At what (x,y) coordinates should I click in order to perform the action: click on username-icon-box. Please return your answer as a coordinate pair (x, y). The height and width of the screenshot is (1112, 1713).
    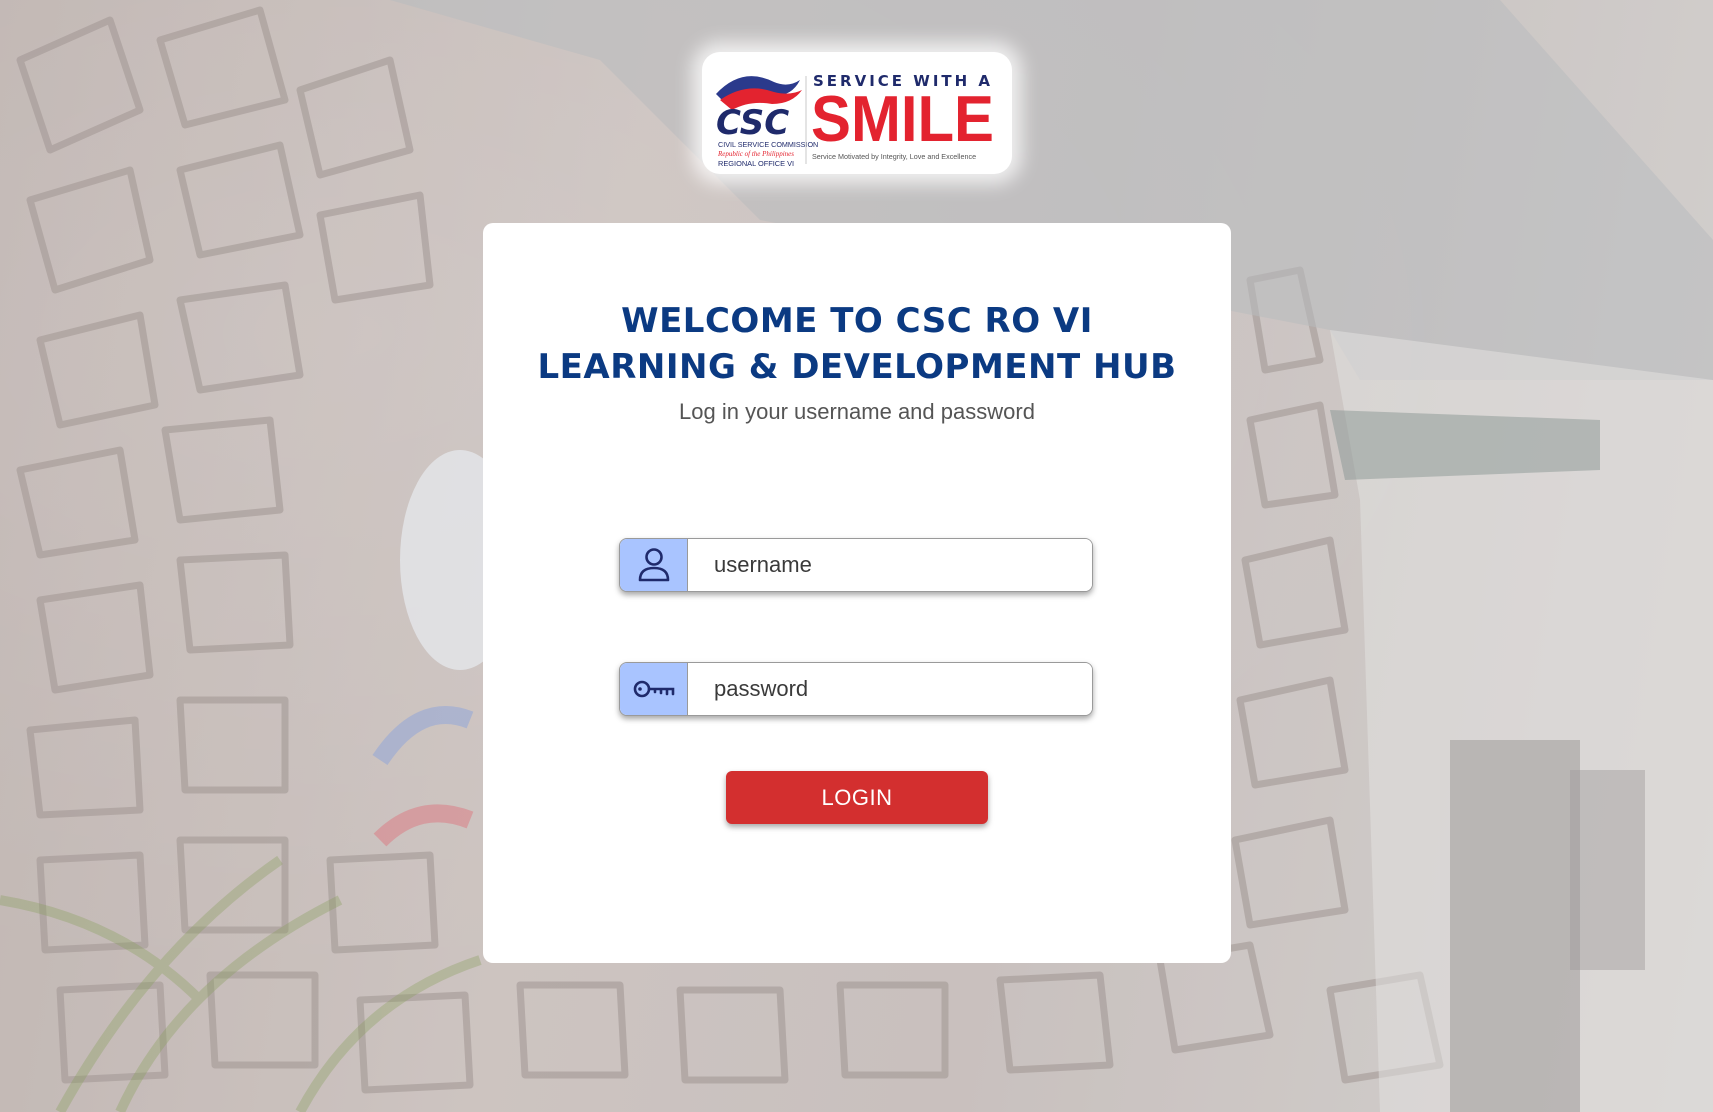
    Looking at the image, I should click on (654, 565).